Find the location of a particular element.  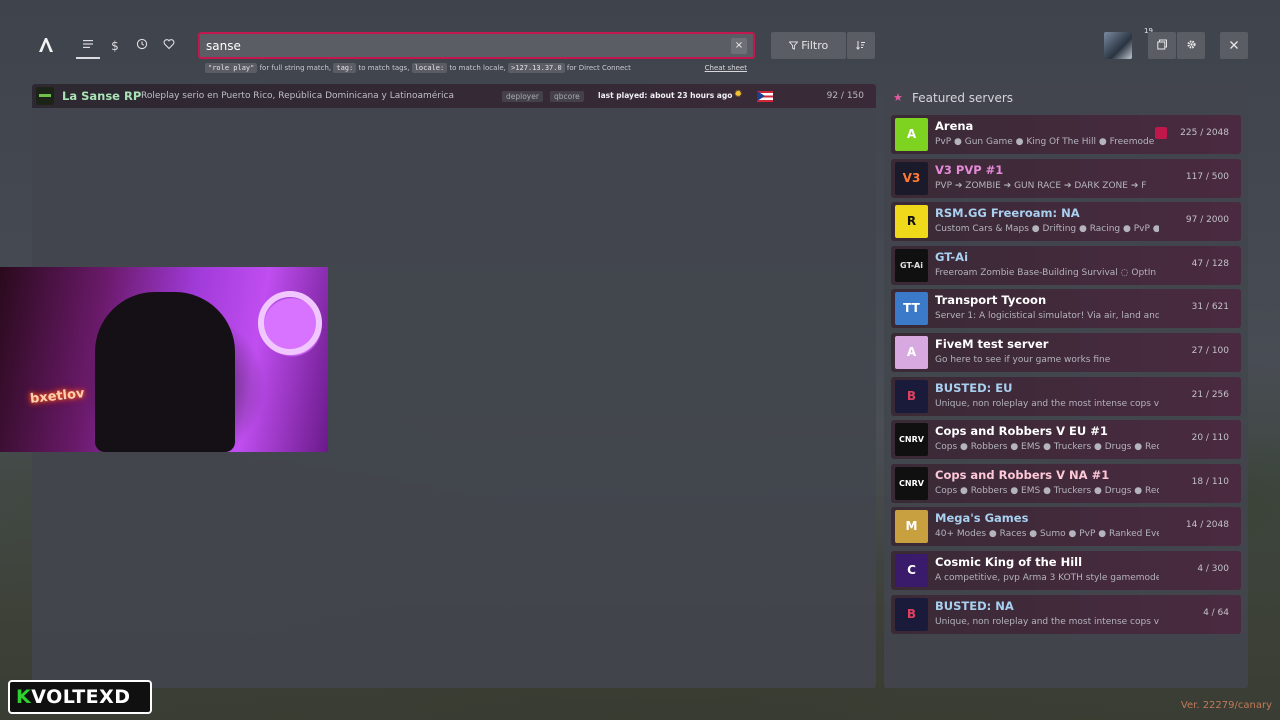

changelog-icon is located at coordinates (1161, 44).